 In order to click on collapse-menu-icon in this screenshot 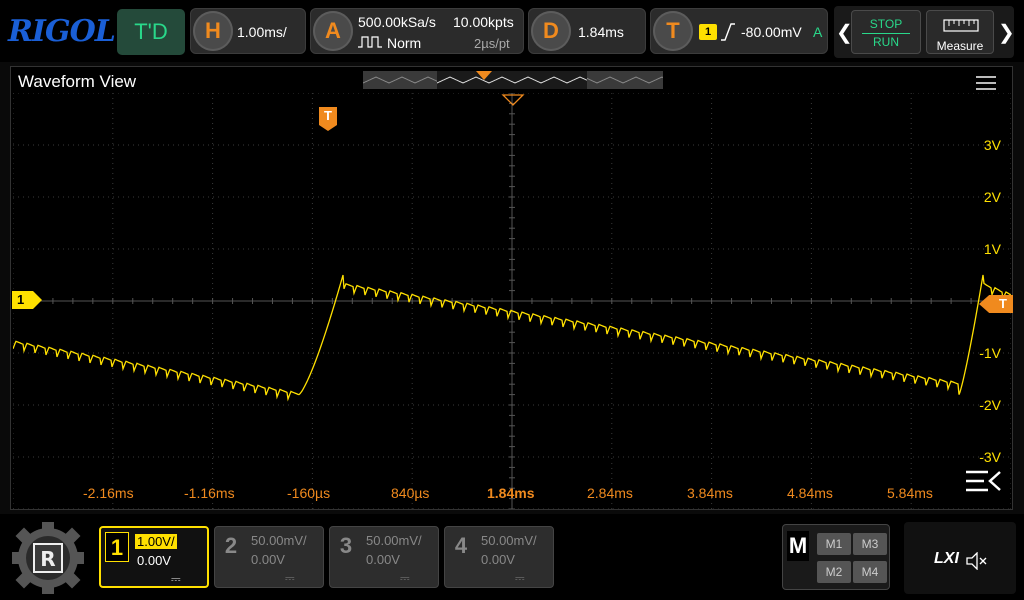, I will do `click(984, 482)`.